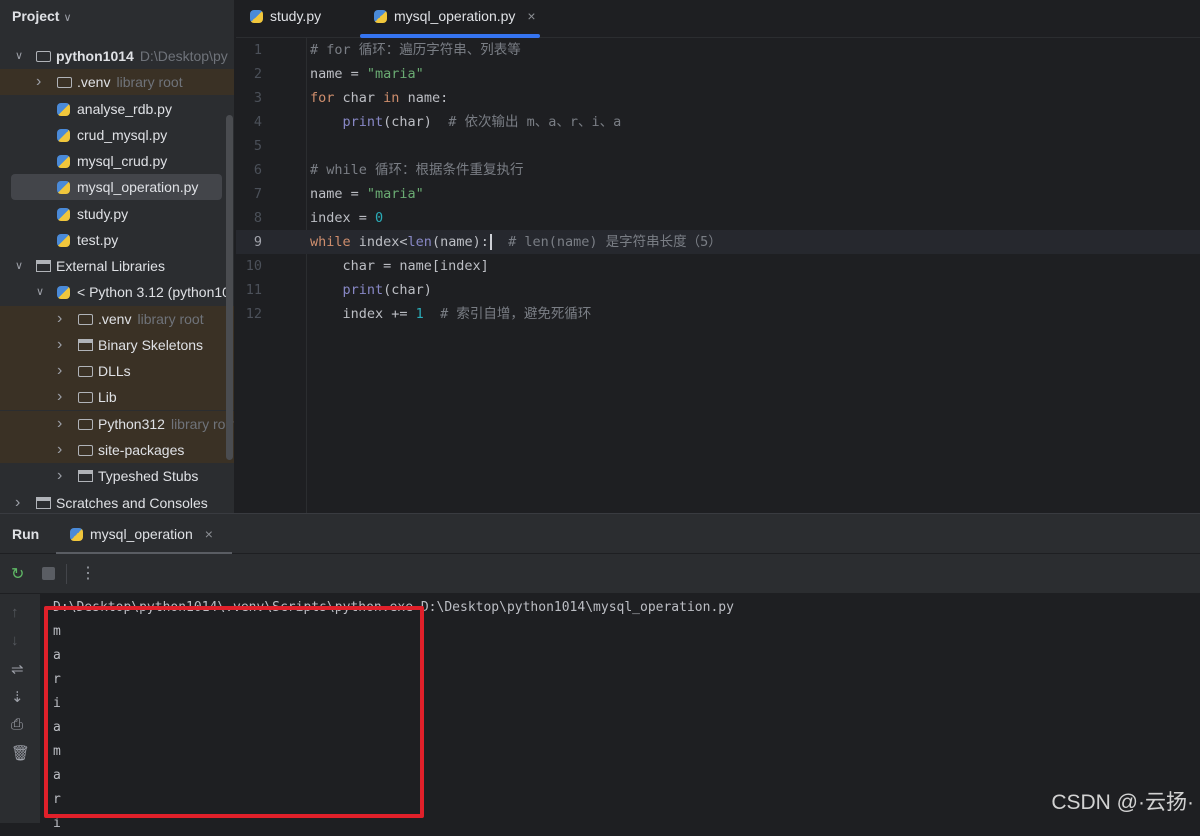 This screenshot has width=1200, height=836. I want to click on tree-item-python312: › Python312 library root, so click(117, 424).